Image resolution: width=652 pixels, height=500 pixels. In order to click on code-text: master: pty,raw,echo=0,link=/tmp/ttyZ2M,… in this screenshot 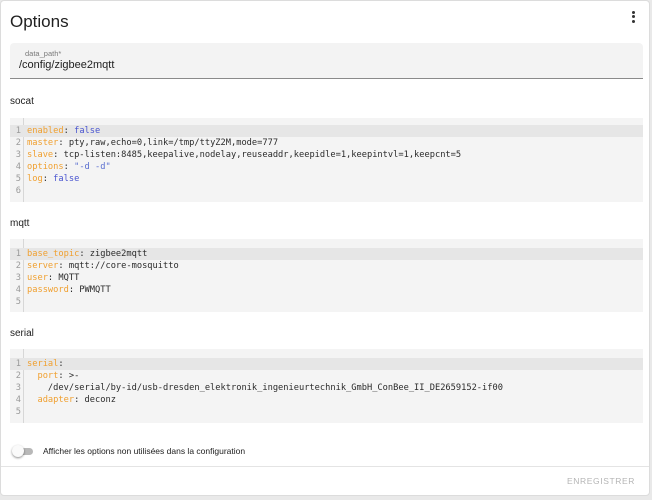, I will do `click(152, 143)`.